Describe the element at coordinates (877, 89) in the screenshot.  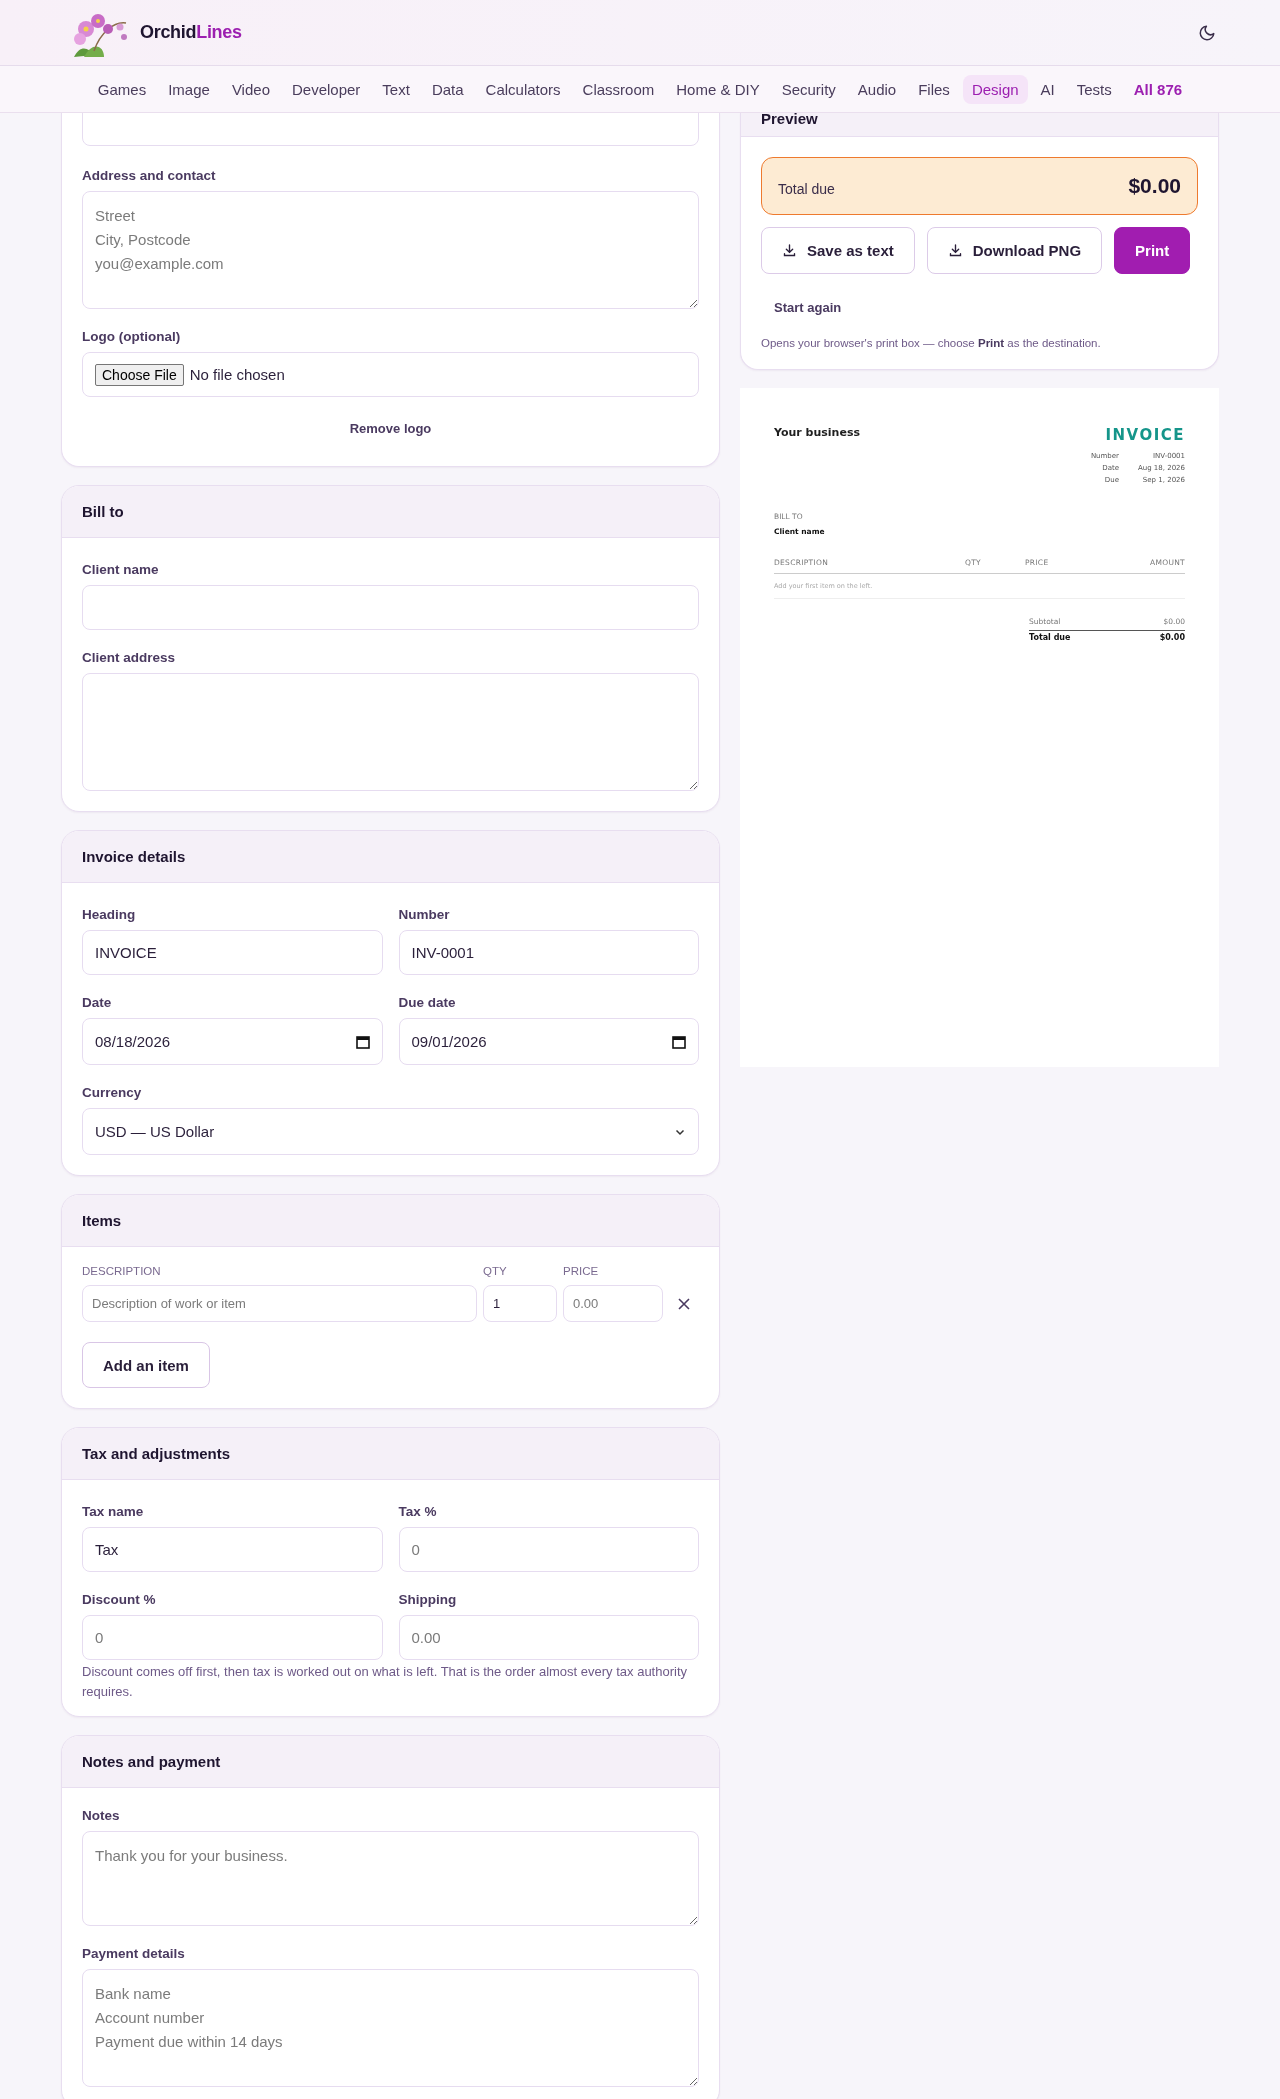
I see `nav-link: Audio` at that location.